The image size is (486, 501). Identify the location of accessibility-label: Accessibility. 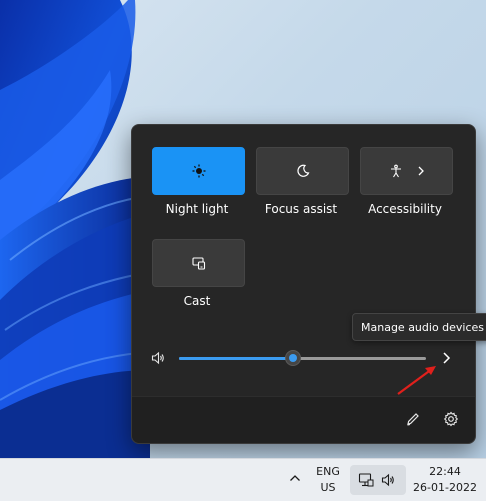
(405, 209).